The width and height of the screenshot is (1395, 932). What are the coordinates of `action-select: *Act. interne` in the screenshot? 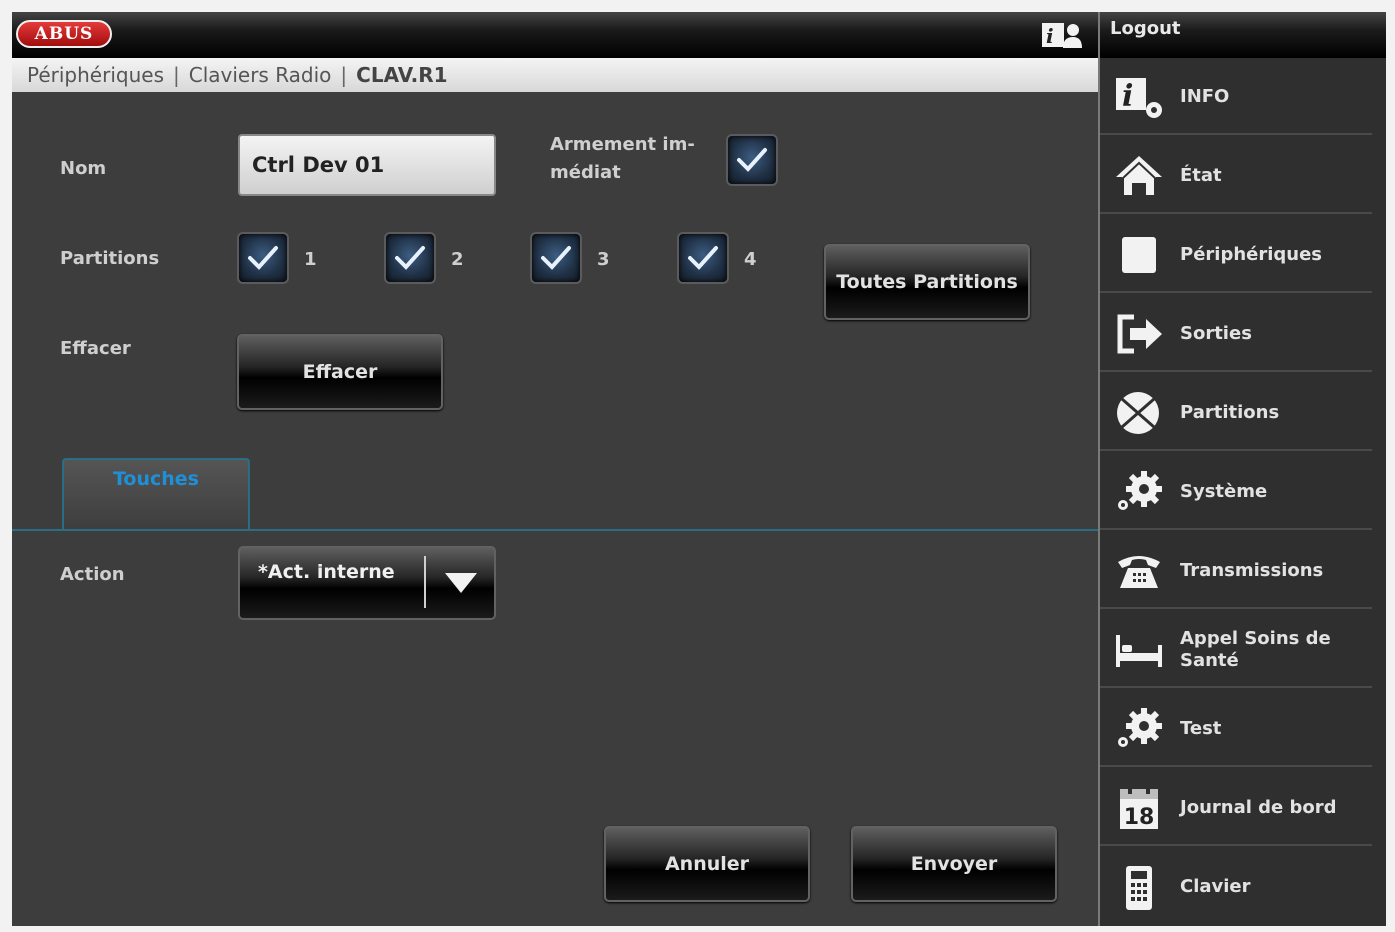 It's located at (367, 583).